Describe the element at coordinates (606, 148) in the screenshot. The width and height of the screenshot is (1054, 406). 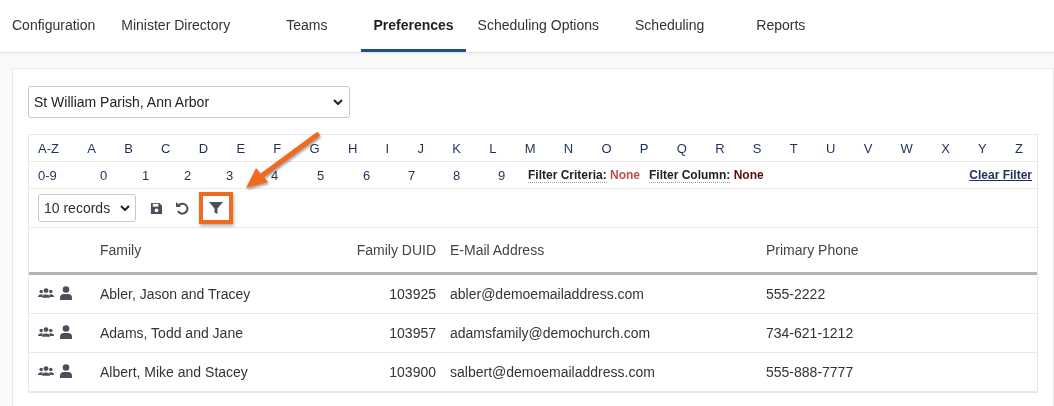
I see `letter-filter-link: O` at that location.